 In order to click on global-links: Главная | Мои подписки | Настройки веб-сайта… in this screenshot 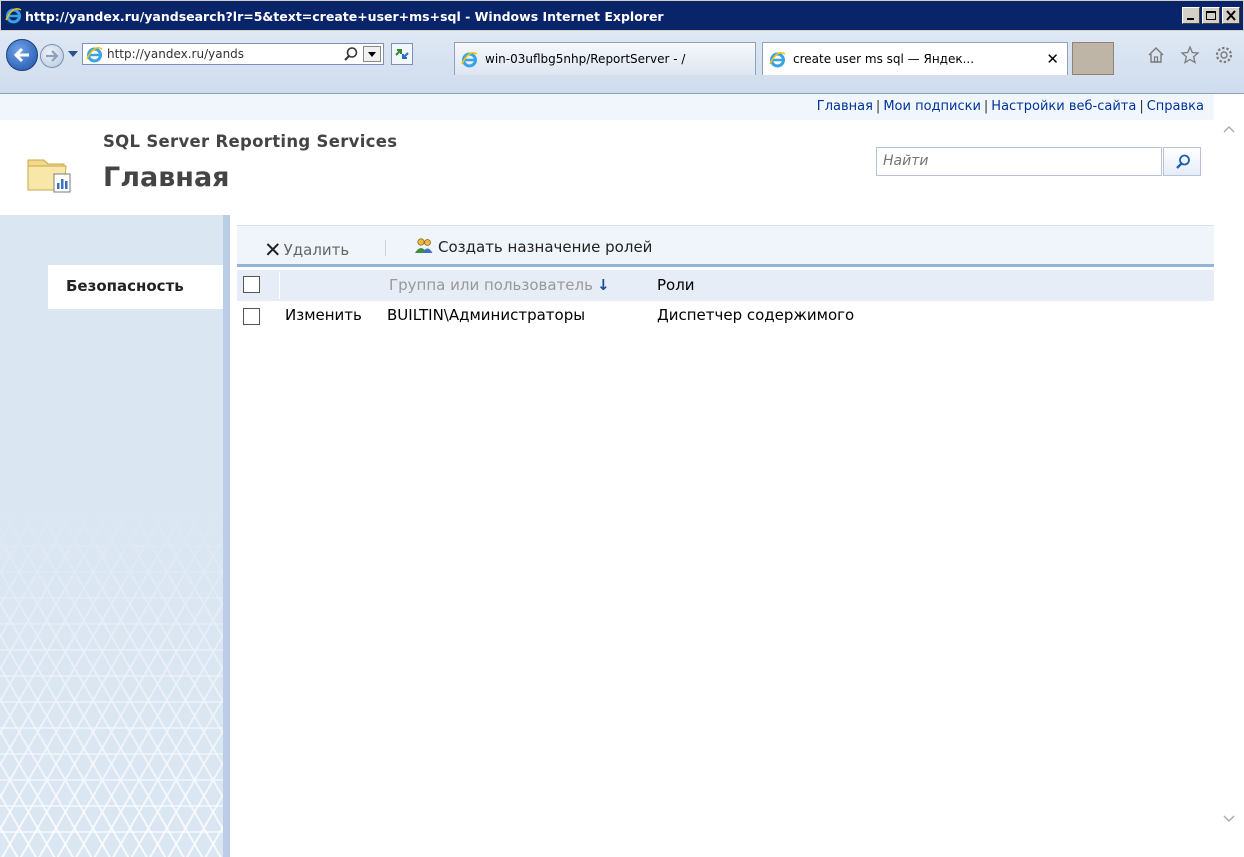, I will do `click(607, 107)`.